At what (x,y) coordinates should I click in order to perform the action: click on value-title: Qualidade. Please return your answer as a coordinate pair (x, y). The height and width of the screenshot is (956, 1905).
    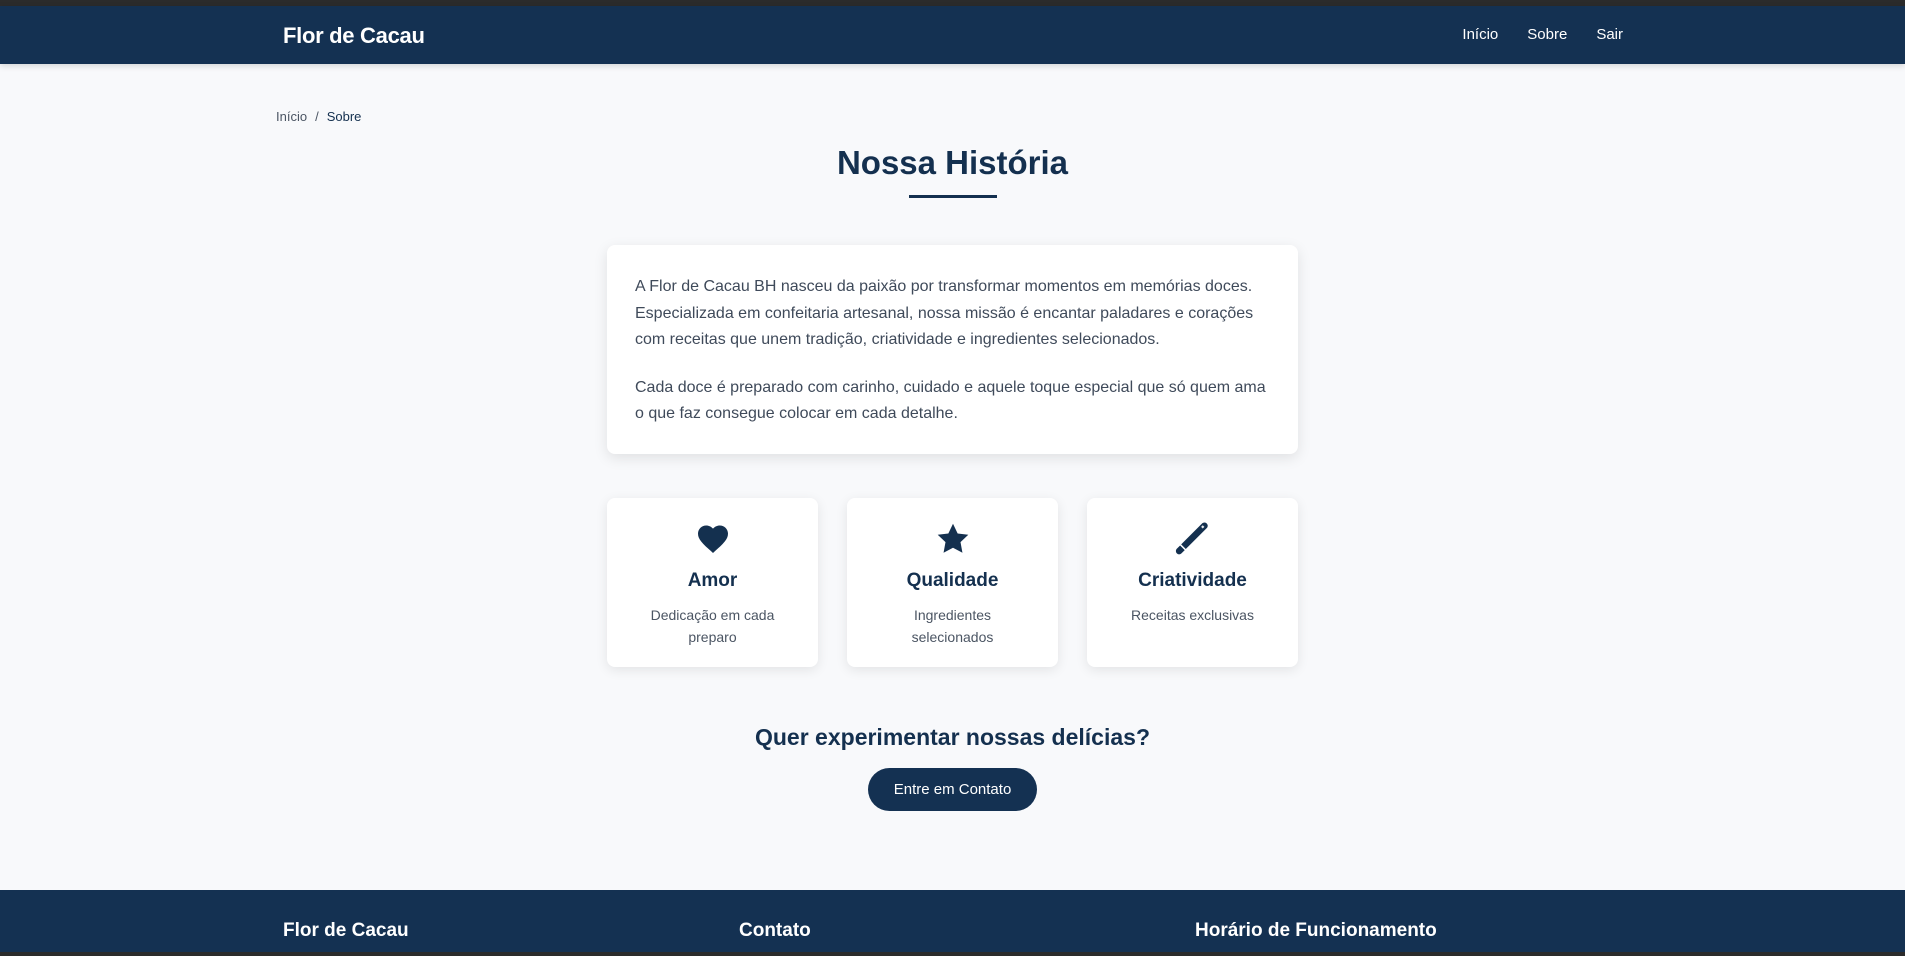
    Looking at the image, I should click on (952, 580).